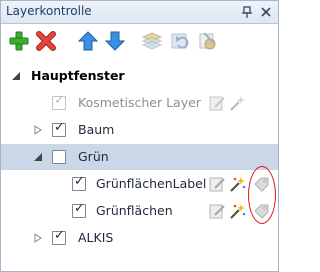 The height and width of the screenshot is (272, 320). What do you see at coordinates (266, 12) in the screenshot?
I see `close-icon` at bounding box center [266, 12].